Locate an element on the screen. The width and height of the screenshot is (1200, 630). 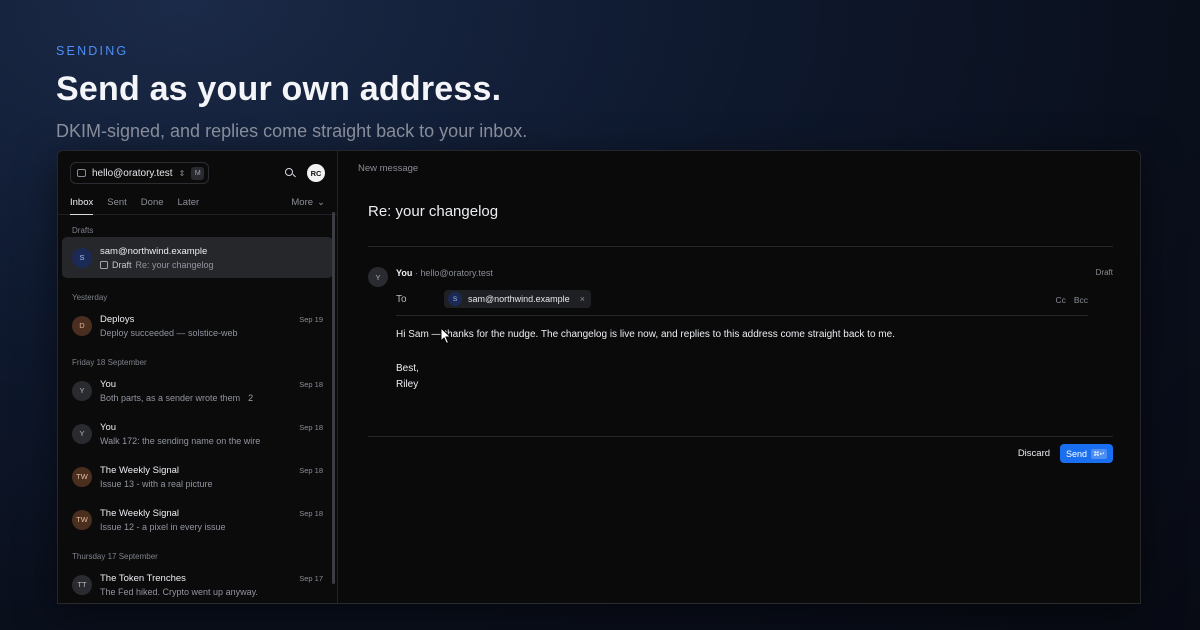
eyebrow: SENDING is located at coordinates (92, 51).